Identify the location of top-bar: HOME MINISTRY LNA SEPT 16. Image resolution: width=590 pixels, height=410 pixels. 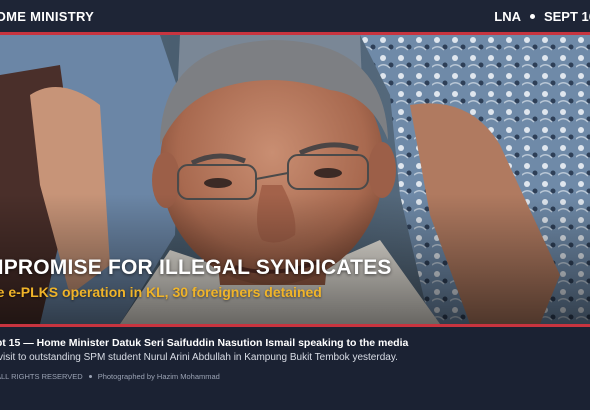
(295, 16).